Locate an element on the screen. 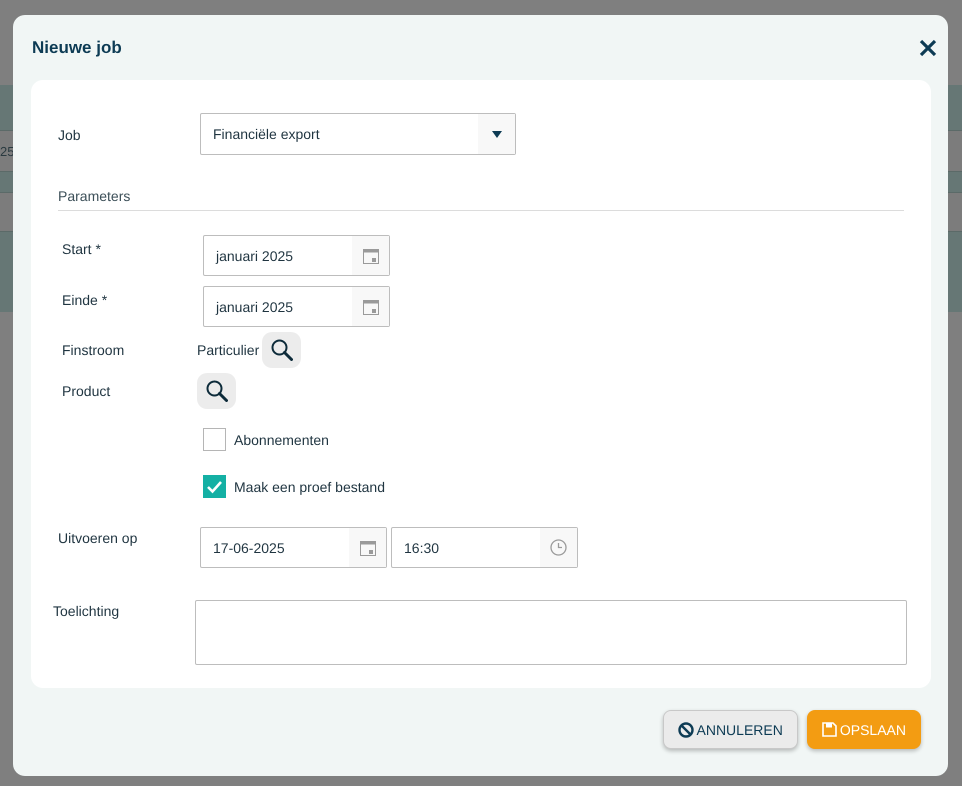 The width and height of the screenshot is (962, 786). clock-icon is located at coordinates (558, 547).